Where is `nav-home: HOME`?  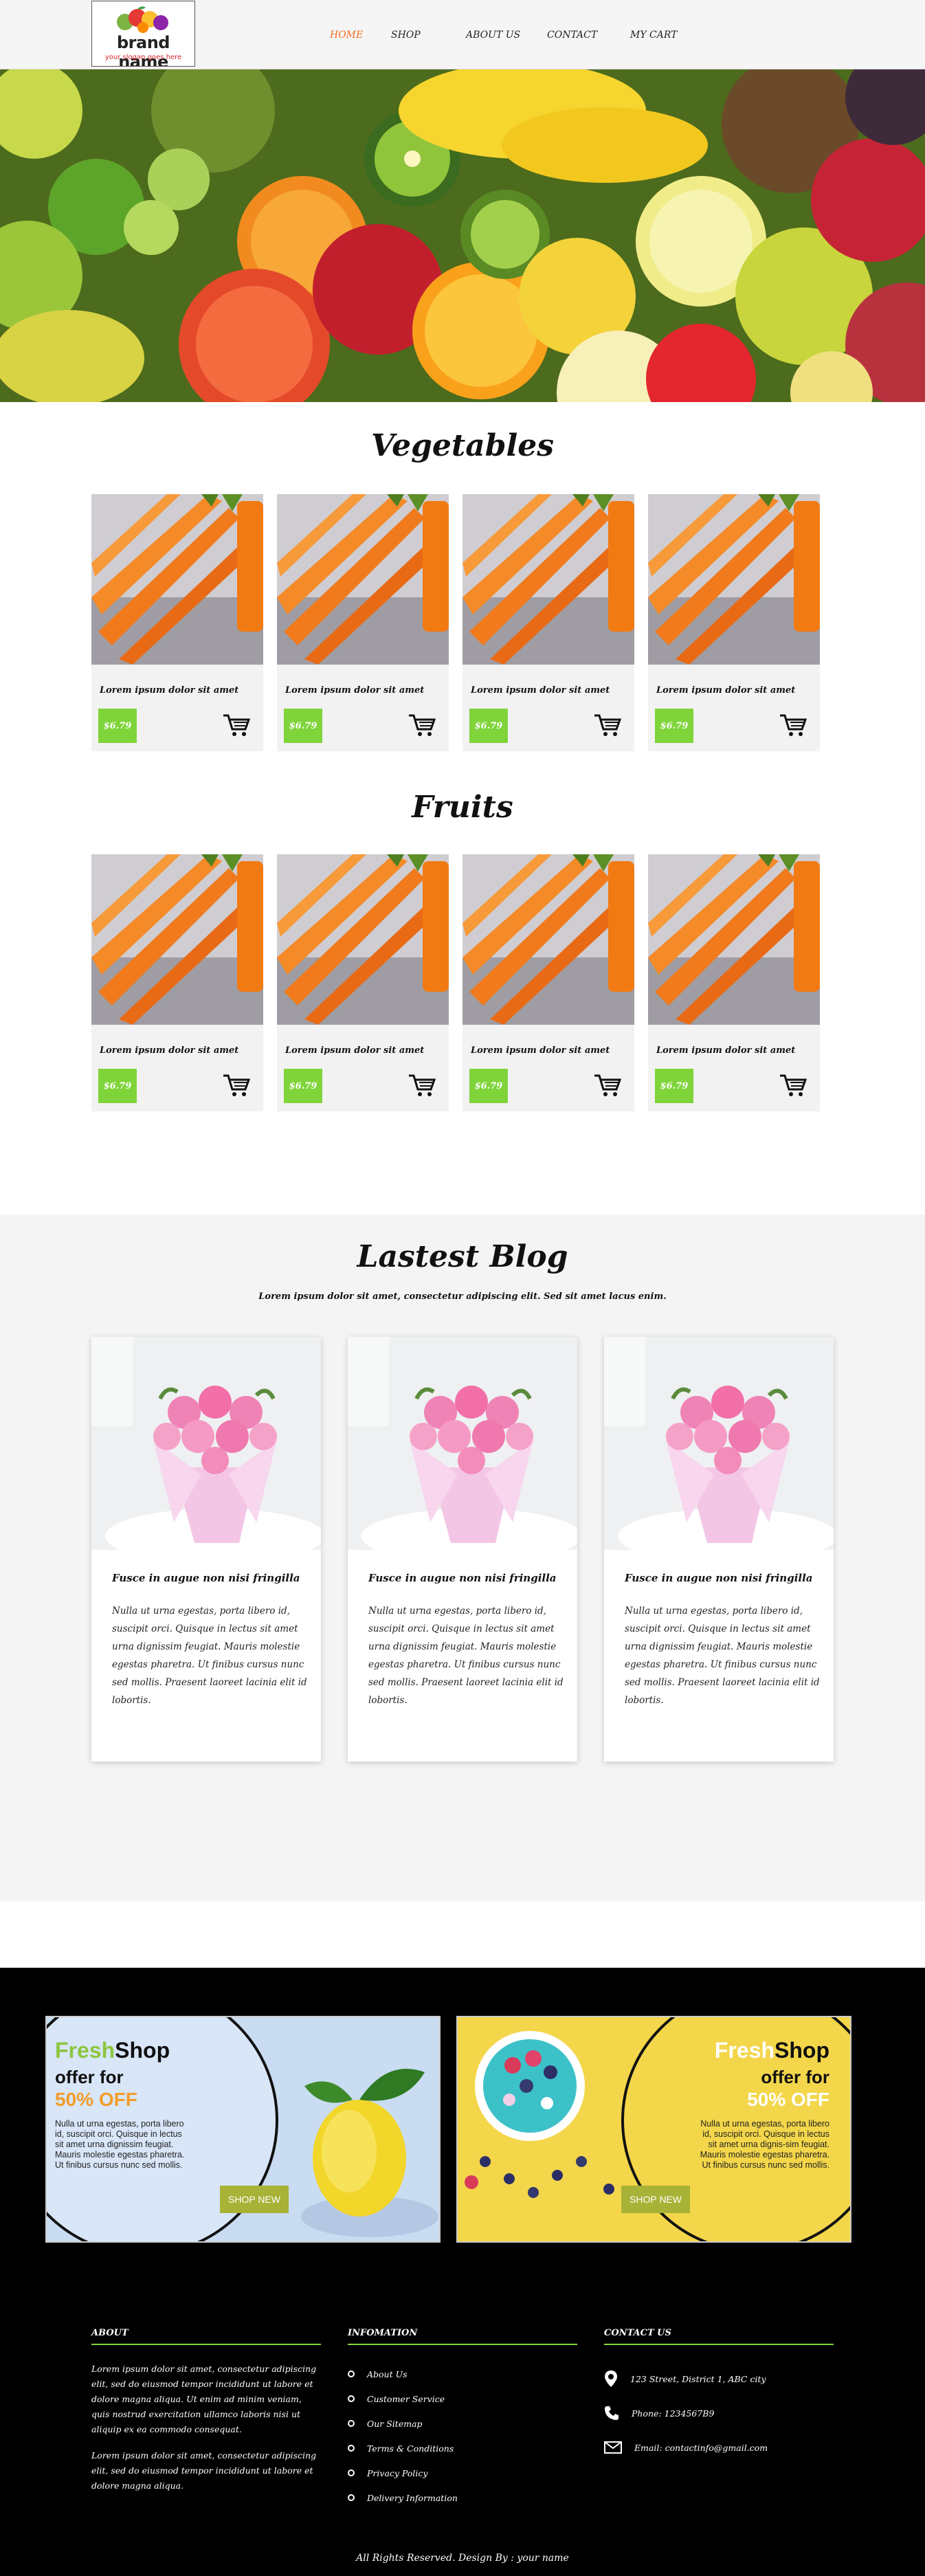 nav-home: HOME is located at coordinates (361, 35).